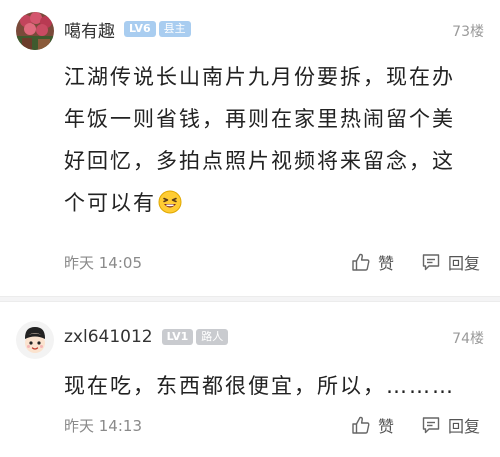 The width and height of the screenshot is (500, 457). Describe the element at coordinates (259, 119) in the screenshot. I see `content-line: 年饭一则省钱，再则在家里热闹留个美` at that location.